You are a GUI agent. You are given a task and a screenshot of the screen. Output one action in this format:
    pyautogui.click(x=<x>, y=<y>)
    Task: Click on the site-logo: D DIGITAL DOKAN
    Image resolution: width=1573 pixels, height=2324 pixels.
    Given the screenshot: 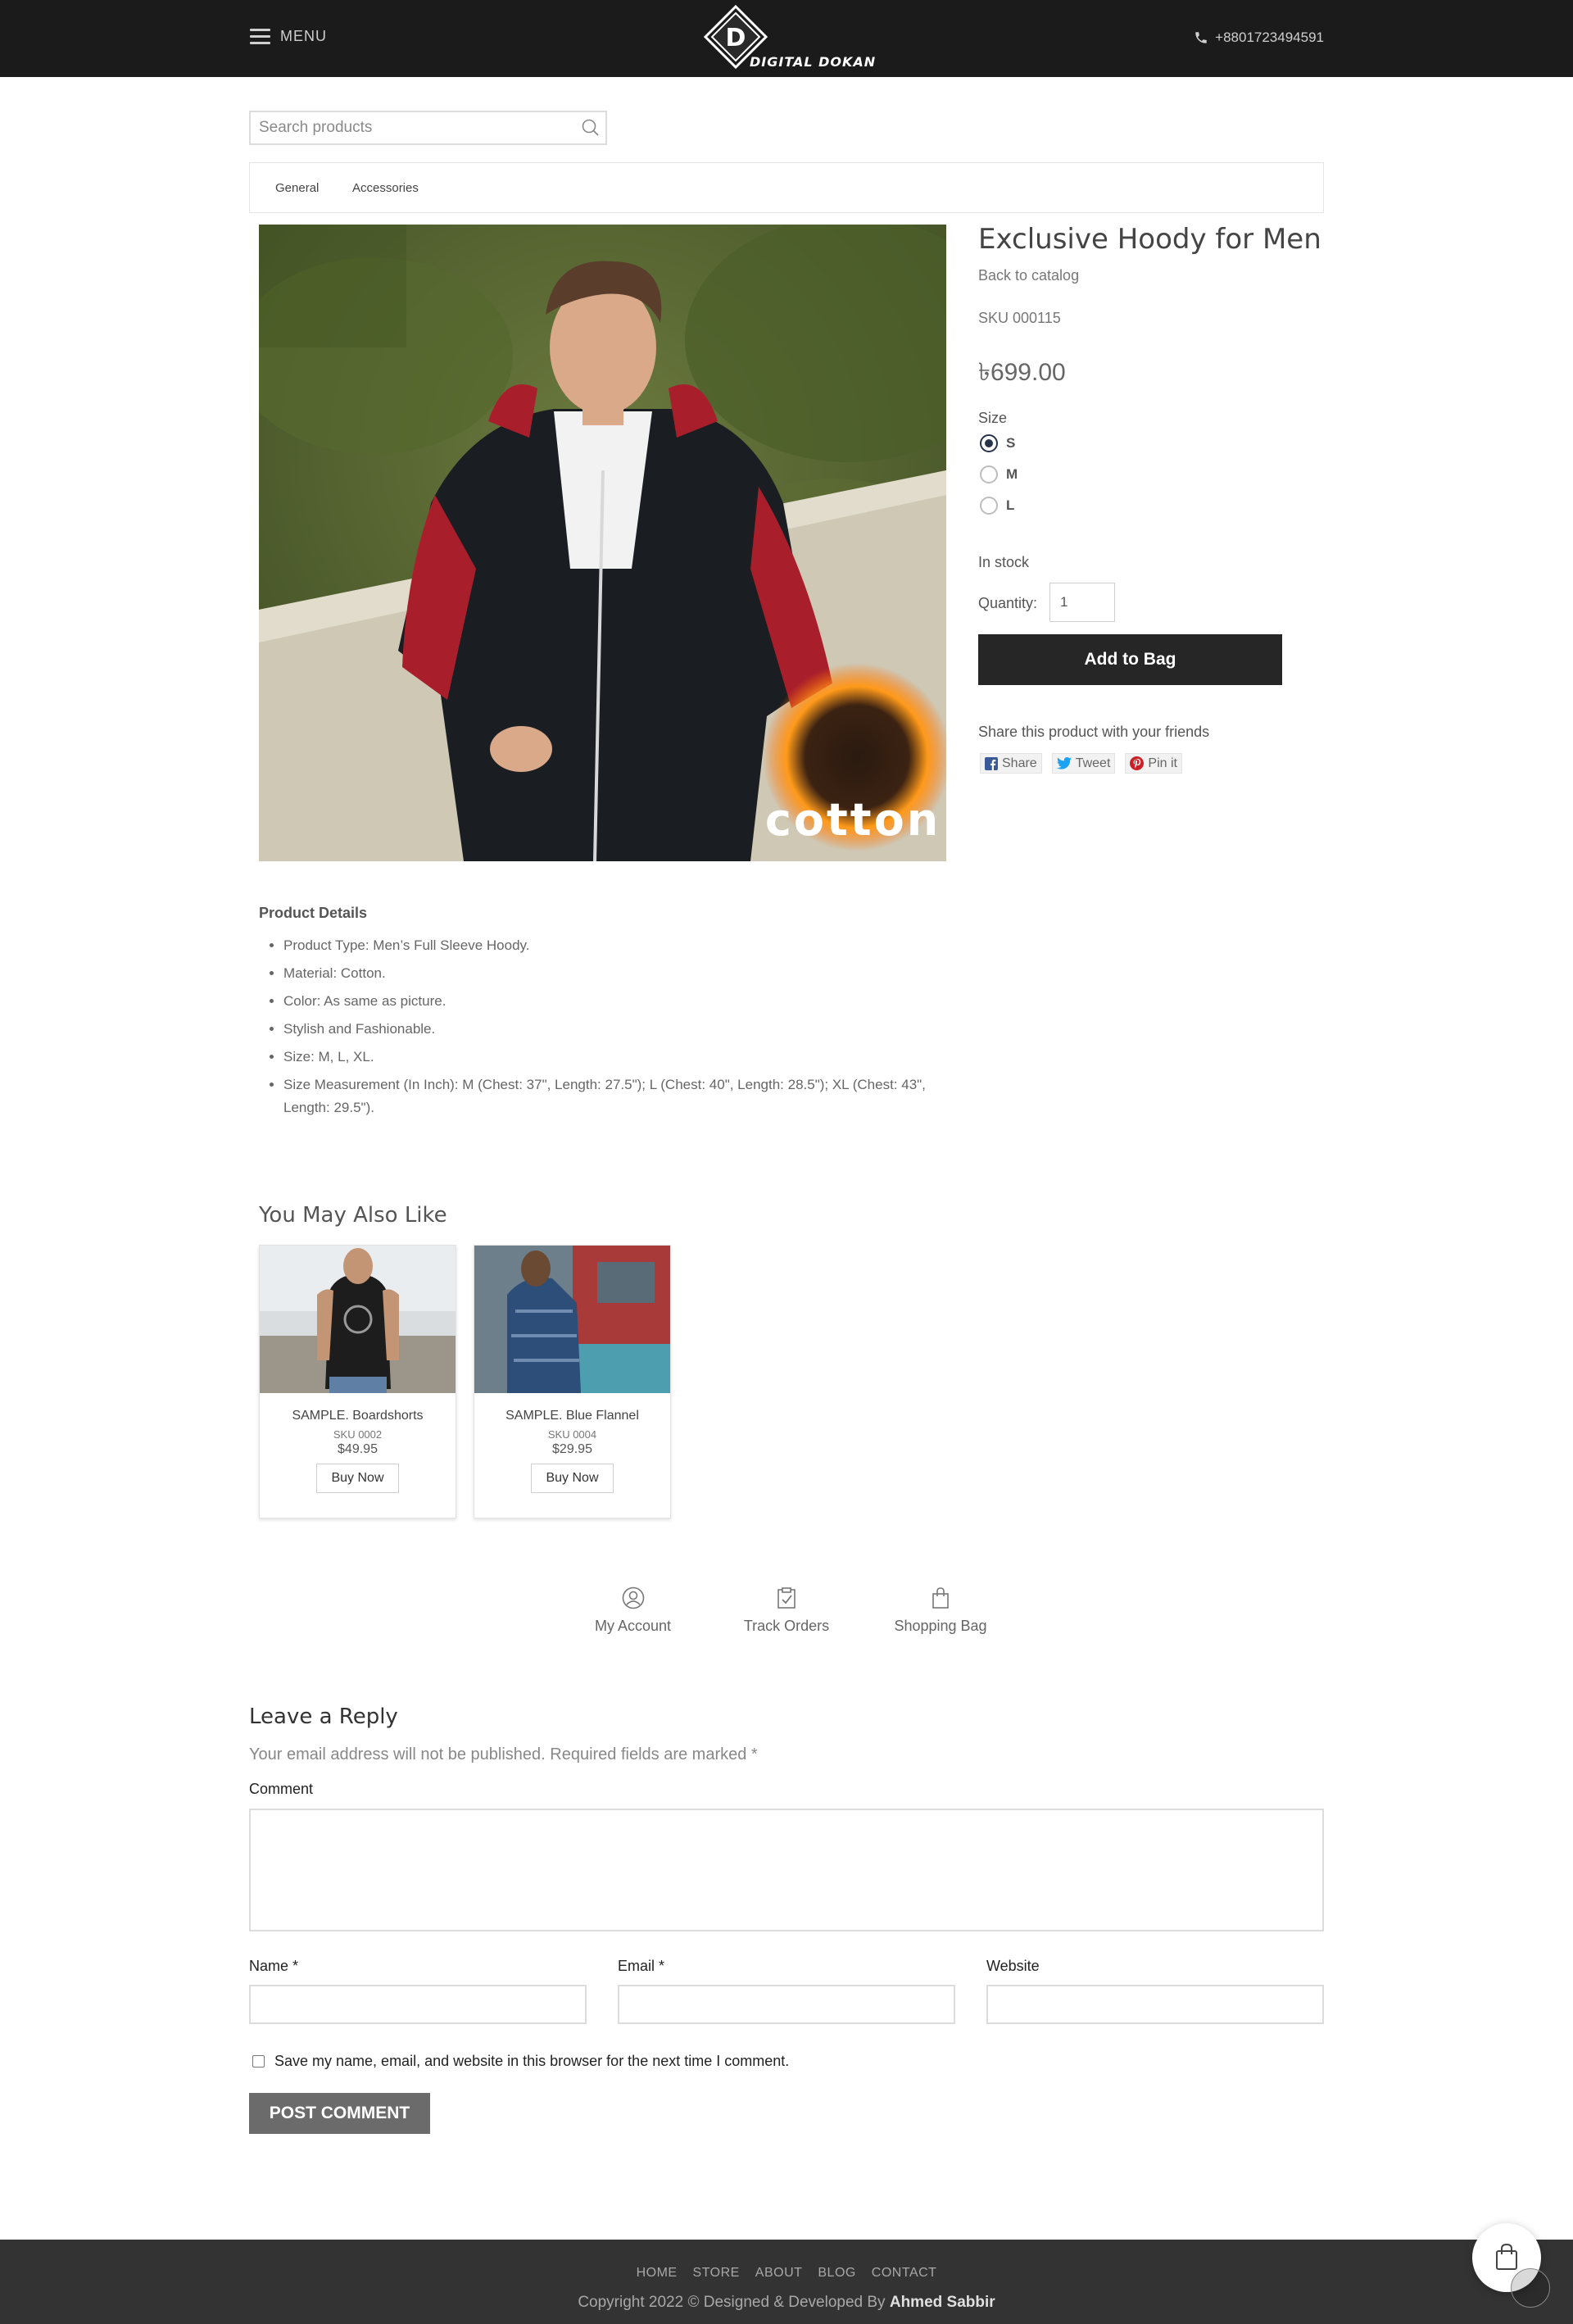 What is the action you would take?
    pyautogui.click(x=788, y=38)
    